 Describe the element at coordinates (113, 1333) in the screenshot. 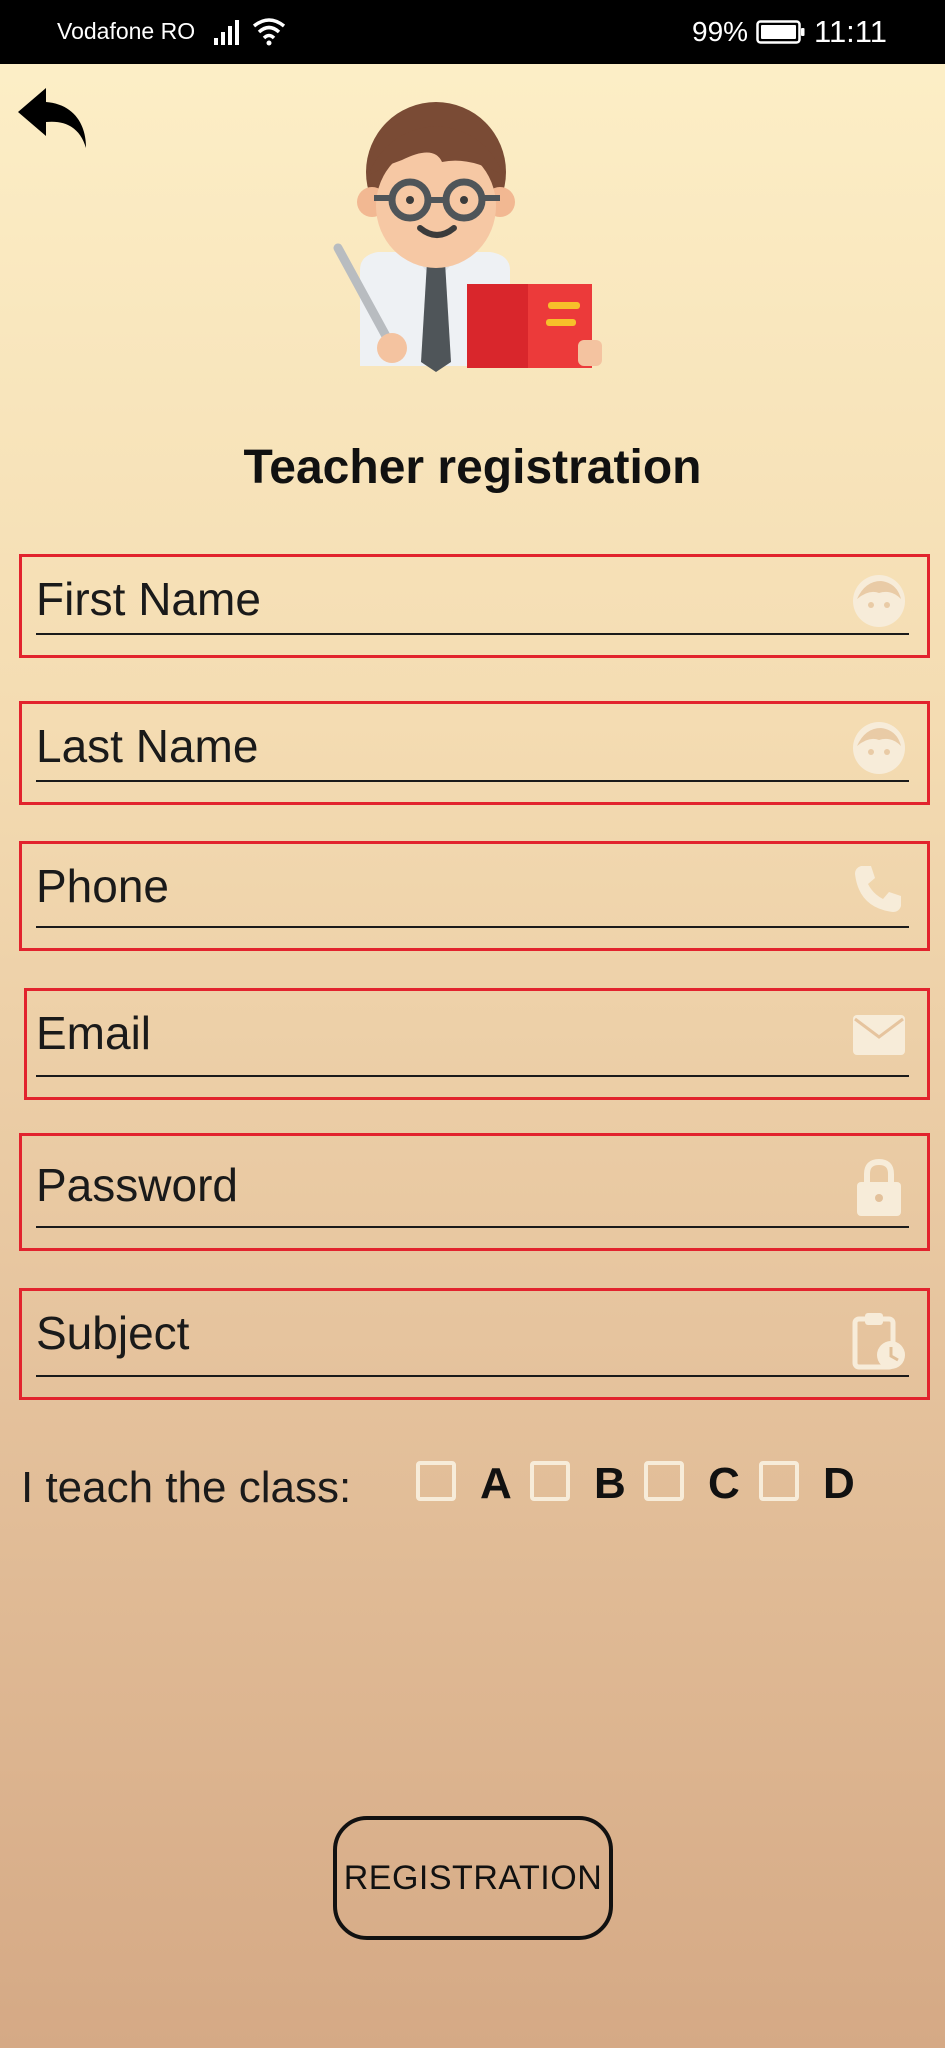

I see `subject-placeholder: Subject` at that location.